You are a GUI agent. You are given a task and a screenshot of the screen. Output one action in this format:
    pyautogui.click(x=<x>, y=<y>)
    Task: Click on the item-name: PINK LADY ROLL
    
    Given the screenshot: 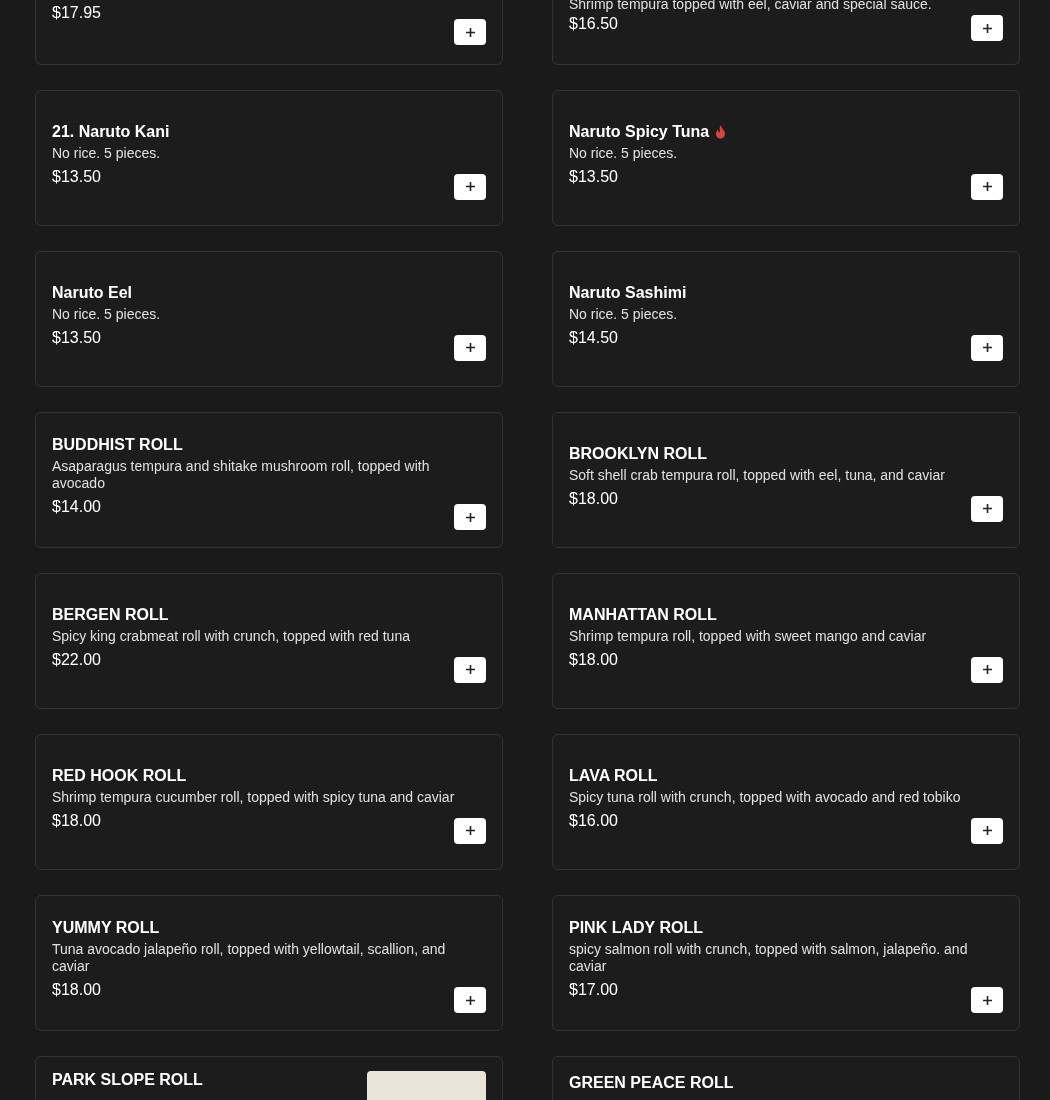 What is the action you would take?
    pyautogui.click(x=636, y=928)
    